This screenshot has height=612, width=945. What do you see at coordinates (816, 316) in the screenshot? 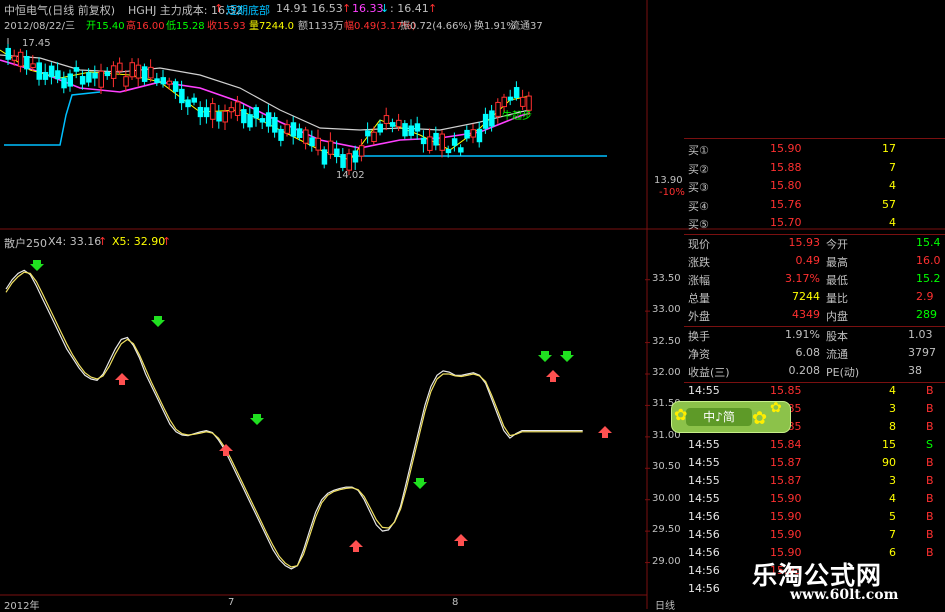
I see `stat-row: 外盘 4349 内盘 289` at bounding box center [816, 316].